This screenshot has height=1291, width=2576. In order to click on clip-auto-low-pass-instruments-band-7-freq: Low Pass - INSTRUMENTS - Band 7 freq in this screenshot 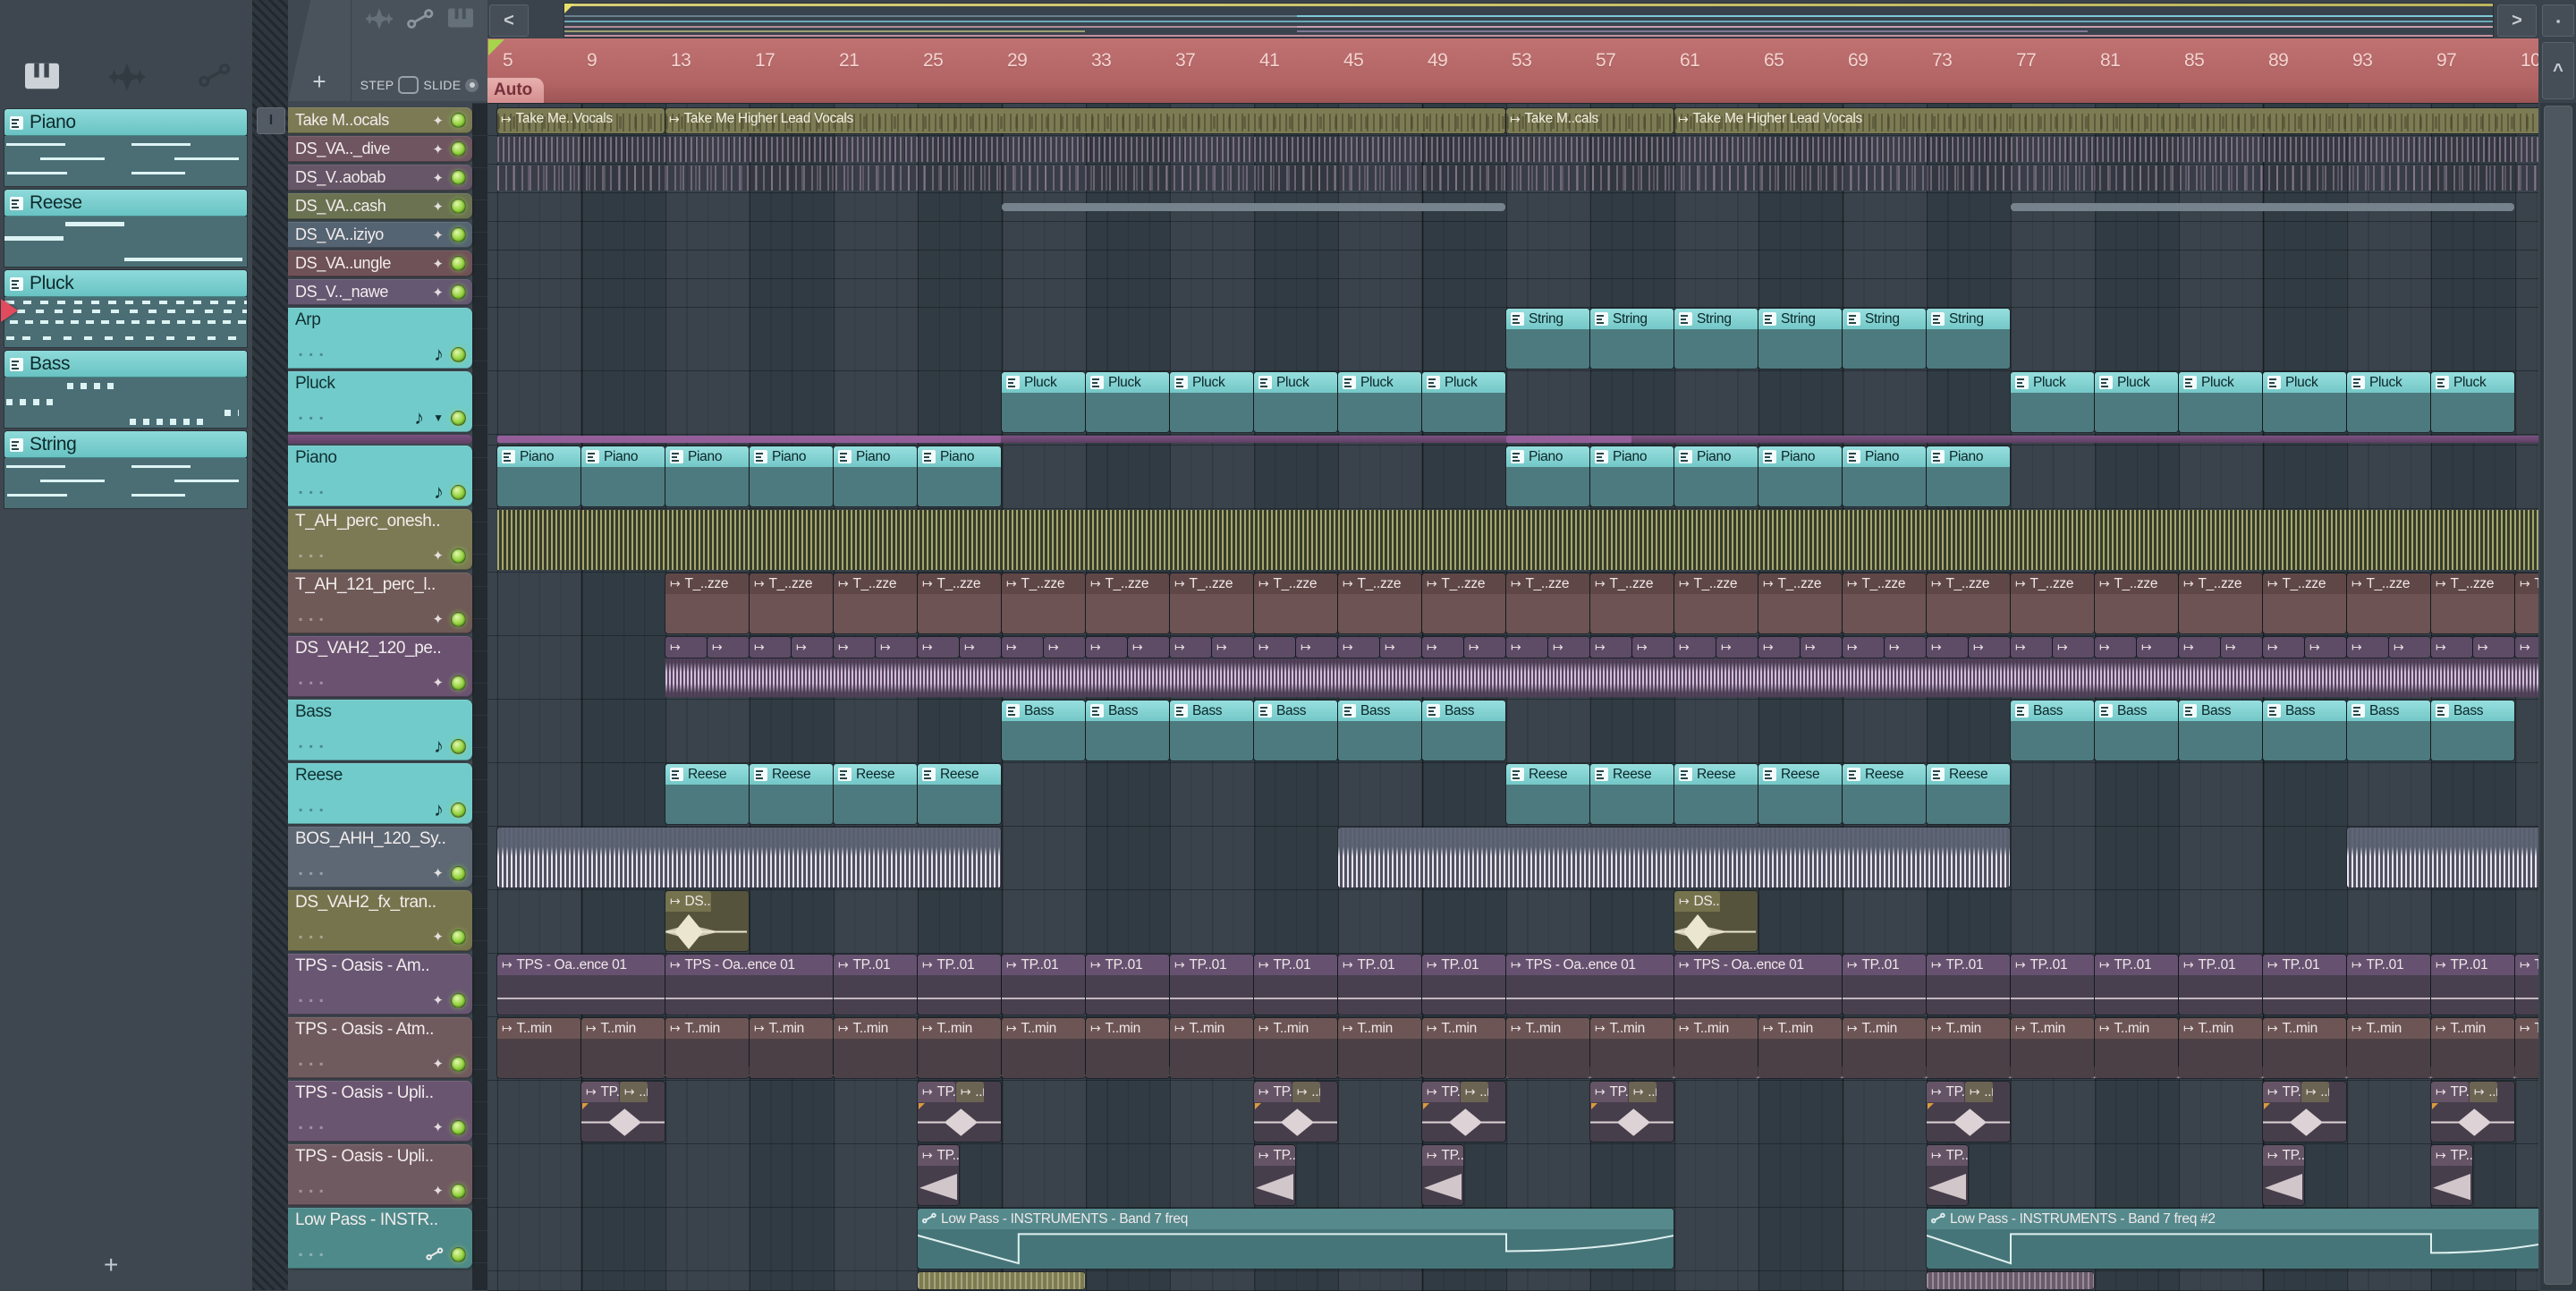, I will do `click(1296, 1239)`.